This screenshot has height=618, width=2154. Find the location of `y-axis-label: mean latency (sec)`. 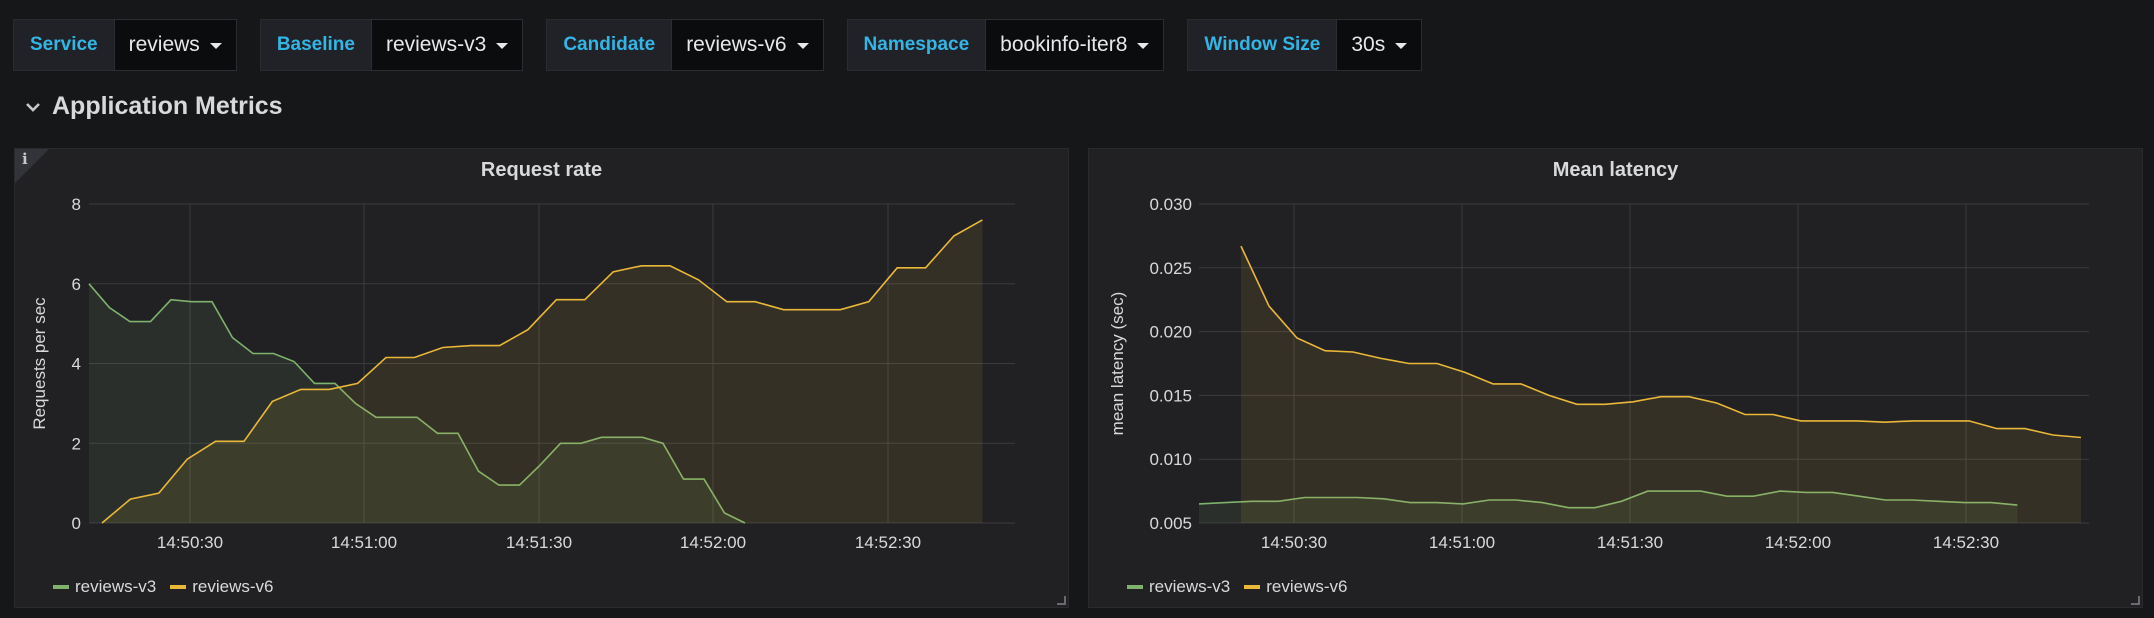

y-axis-label: mean latency (sec) is located at coordinates (1117, 364).